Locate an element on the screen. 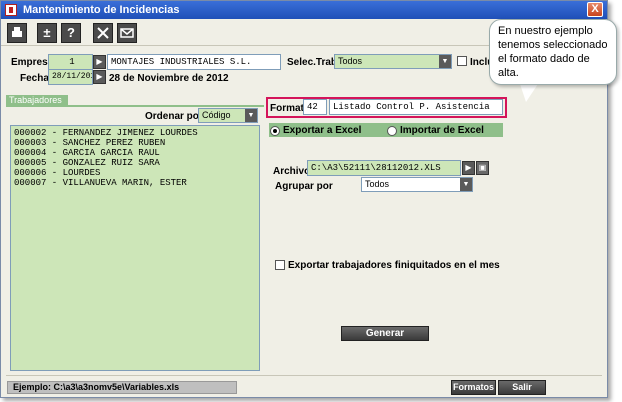  callout-tail is located at coordinates (529, 93).